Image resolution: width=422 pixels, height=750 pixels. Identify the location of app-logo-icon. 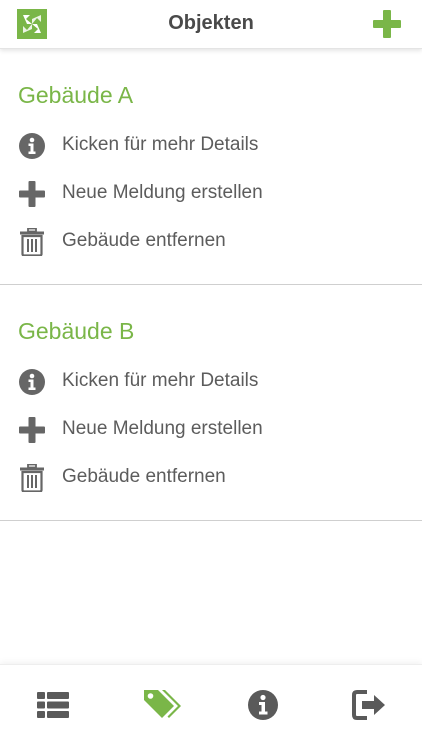
(32, 24).